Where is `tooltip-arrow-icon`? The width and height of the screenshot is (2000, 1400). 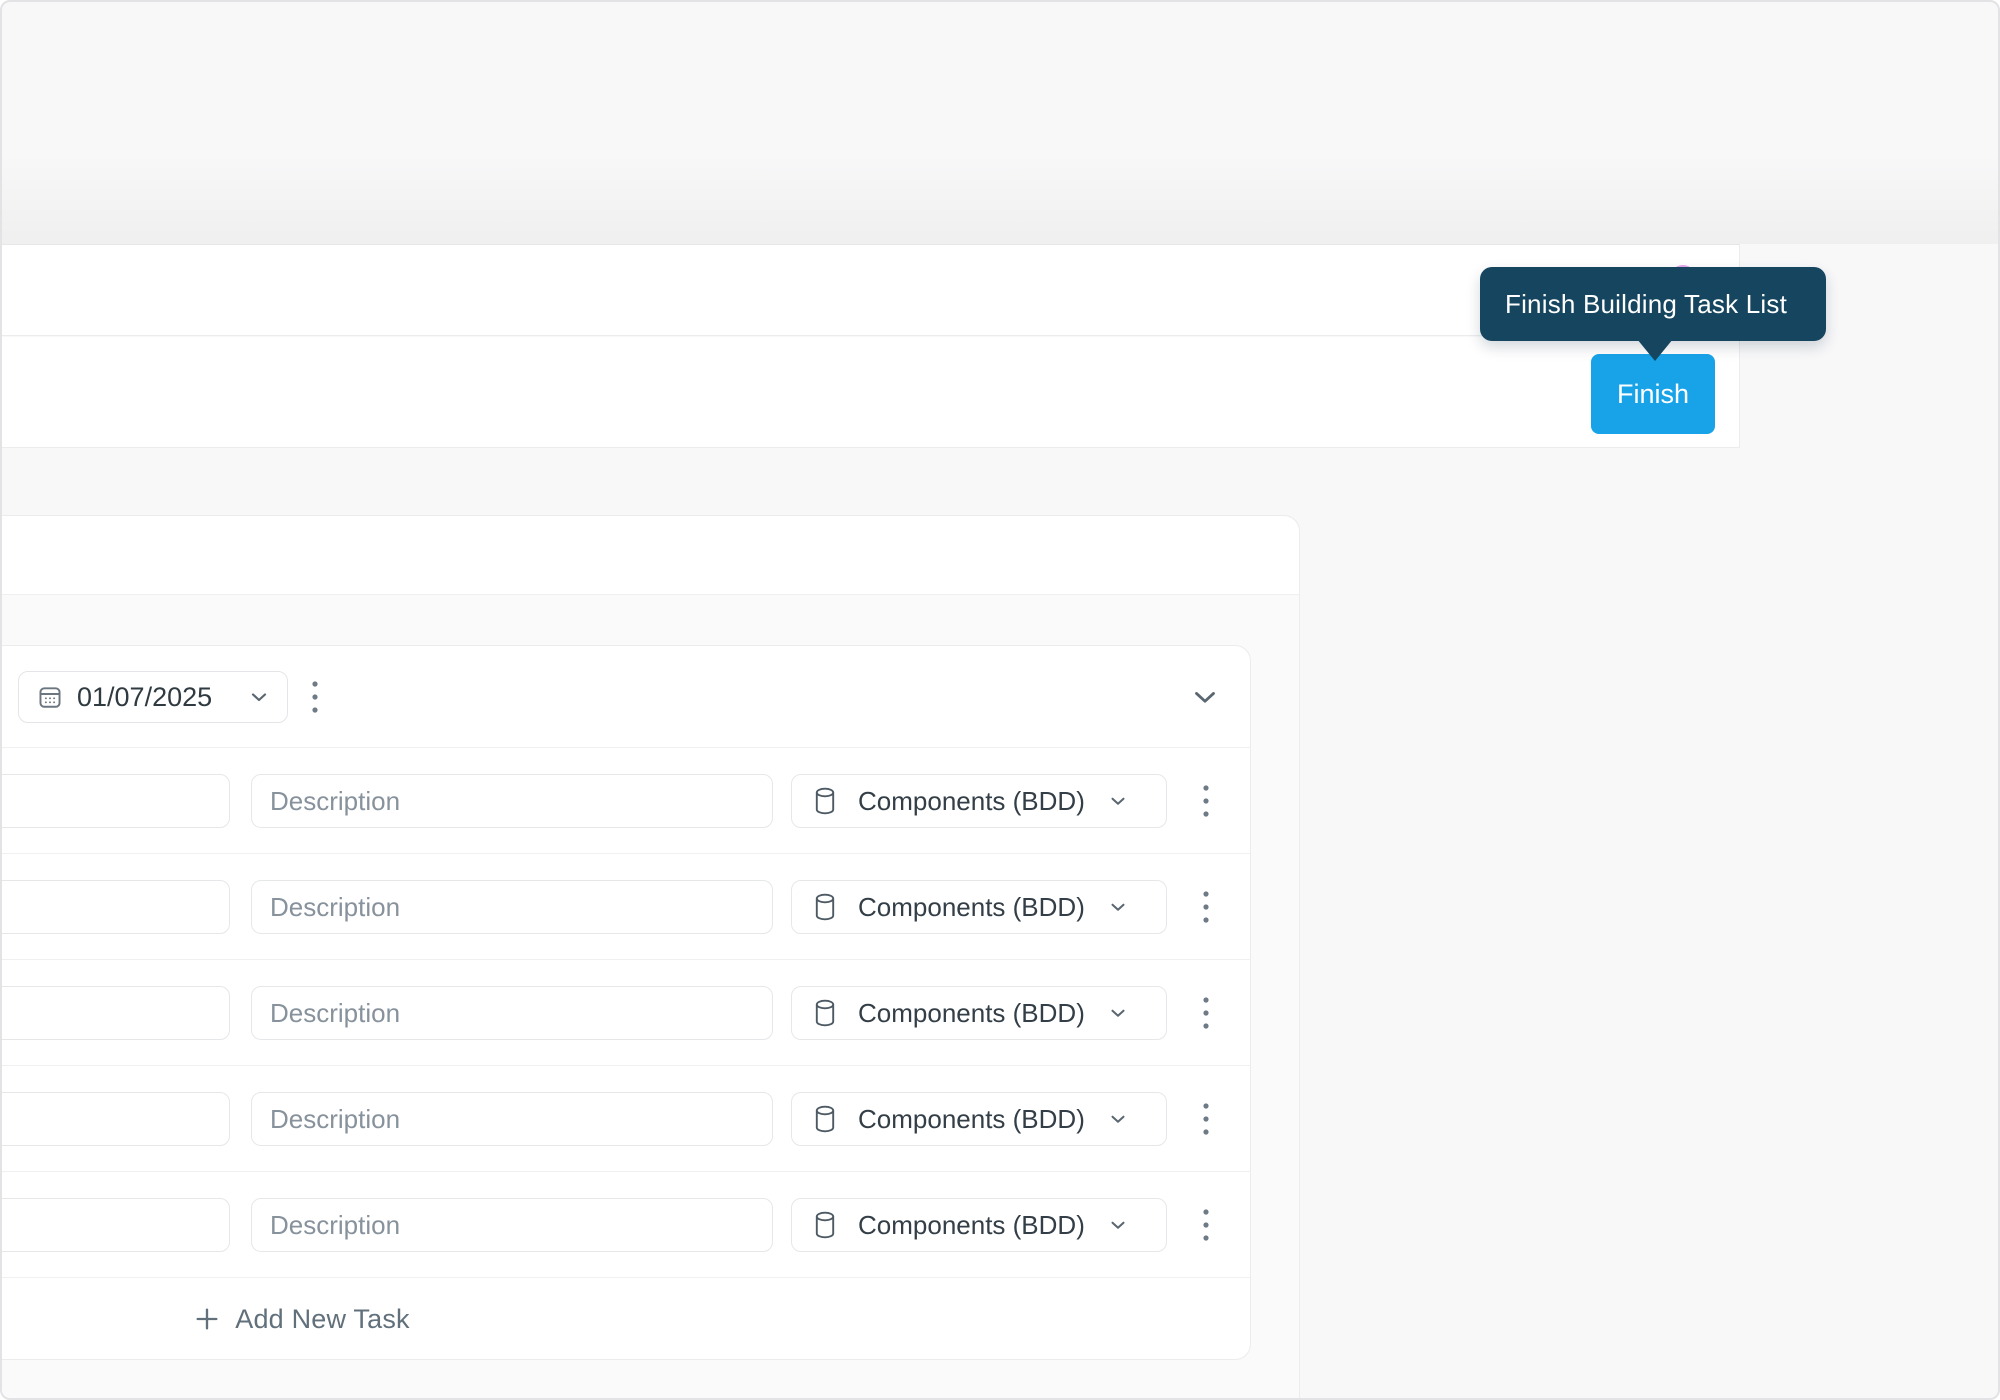
tooltip-arrow-icon is located at coordinates (1655, 350).